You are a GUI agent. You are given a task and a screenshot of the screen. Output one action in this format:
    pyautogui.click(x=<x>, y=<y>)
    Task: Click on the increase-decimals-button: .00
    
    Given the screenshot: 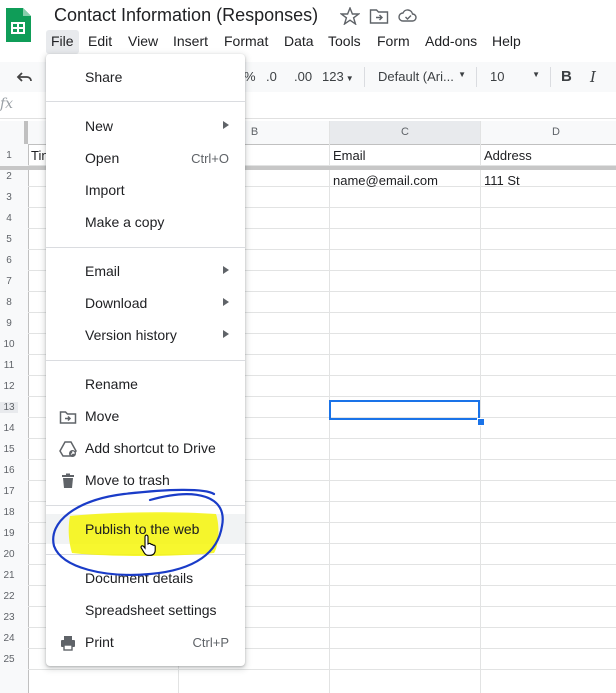 What is the action you would take?
    pyautogui.click(x=303, y=76)
    